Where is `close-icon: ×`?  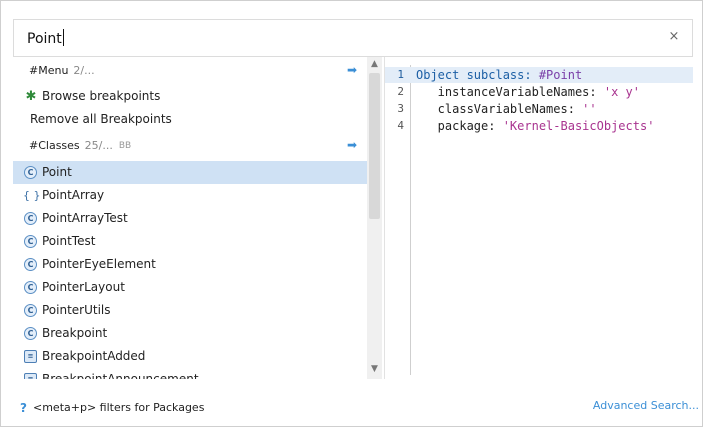
close-icon: × is located at coordinates (674, 36).